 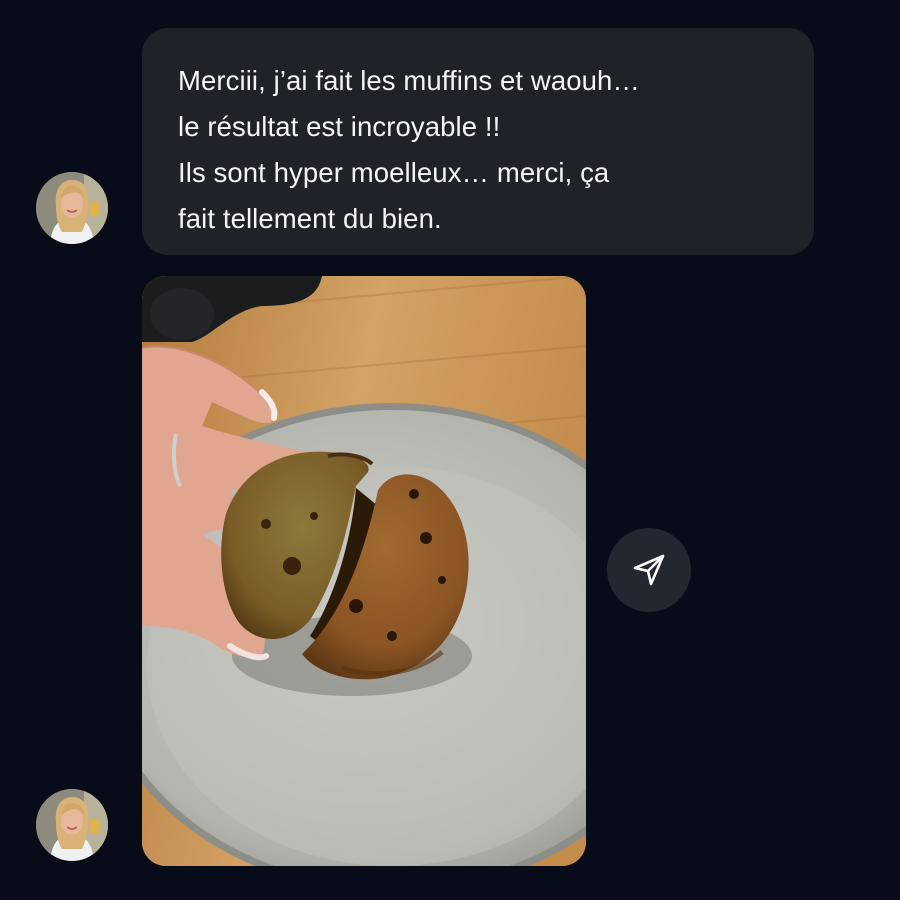 I want to click on message-line: le résultat est incroyable !!, so click(x=339, y=126).